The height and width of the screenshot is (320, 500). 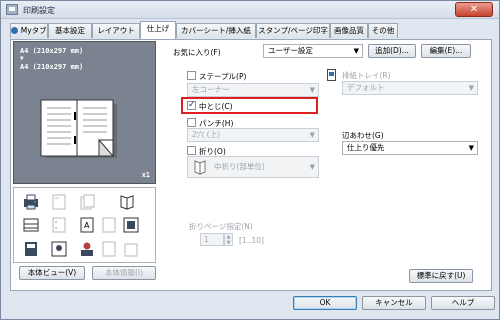 What do you see at coordinates (441, 276) in the screenshot?
I see `restore-default-button: 標準に戻す(U)` at bounding box center [441, 276].